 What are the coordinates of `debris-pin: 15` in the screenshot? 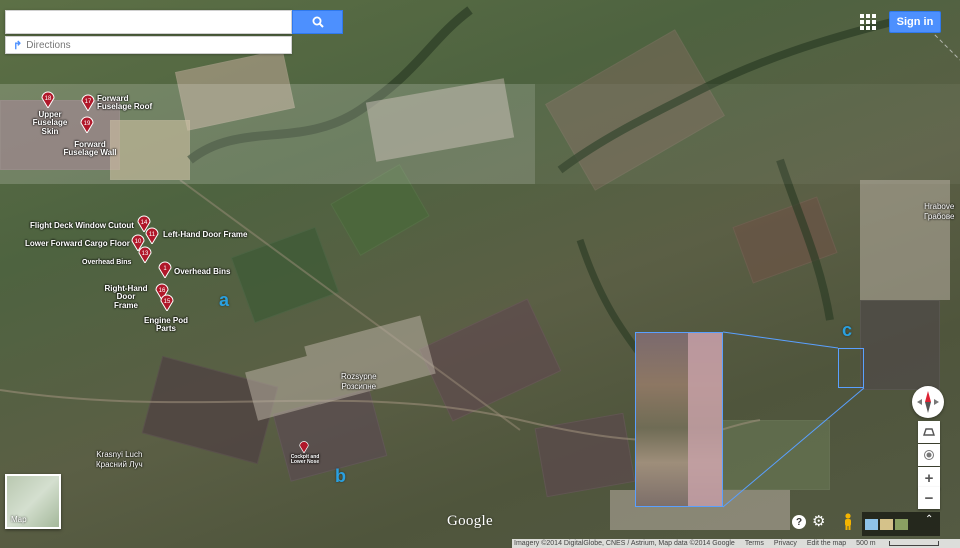 It's located at (167, 302).